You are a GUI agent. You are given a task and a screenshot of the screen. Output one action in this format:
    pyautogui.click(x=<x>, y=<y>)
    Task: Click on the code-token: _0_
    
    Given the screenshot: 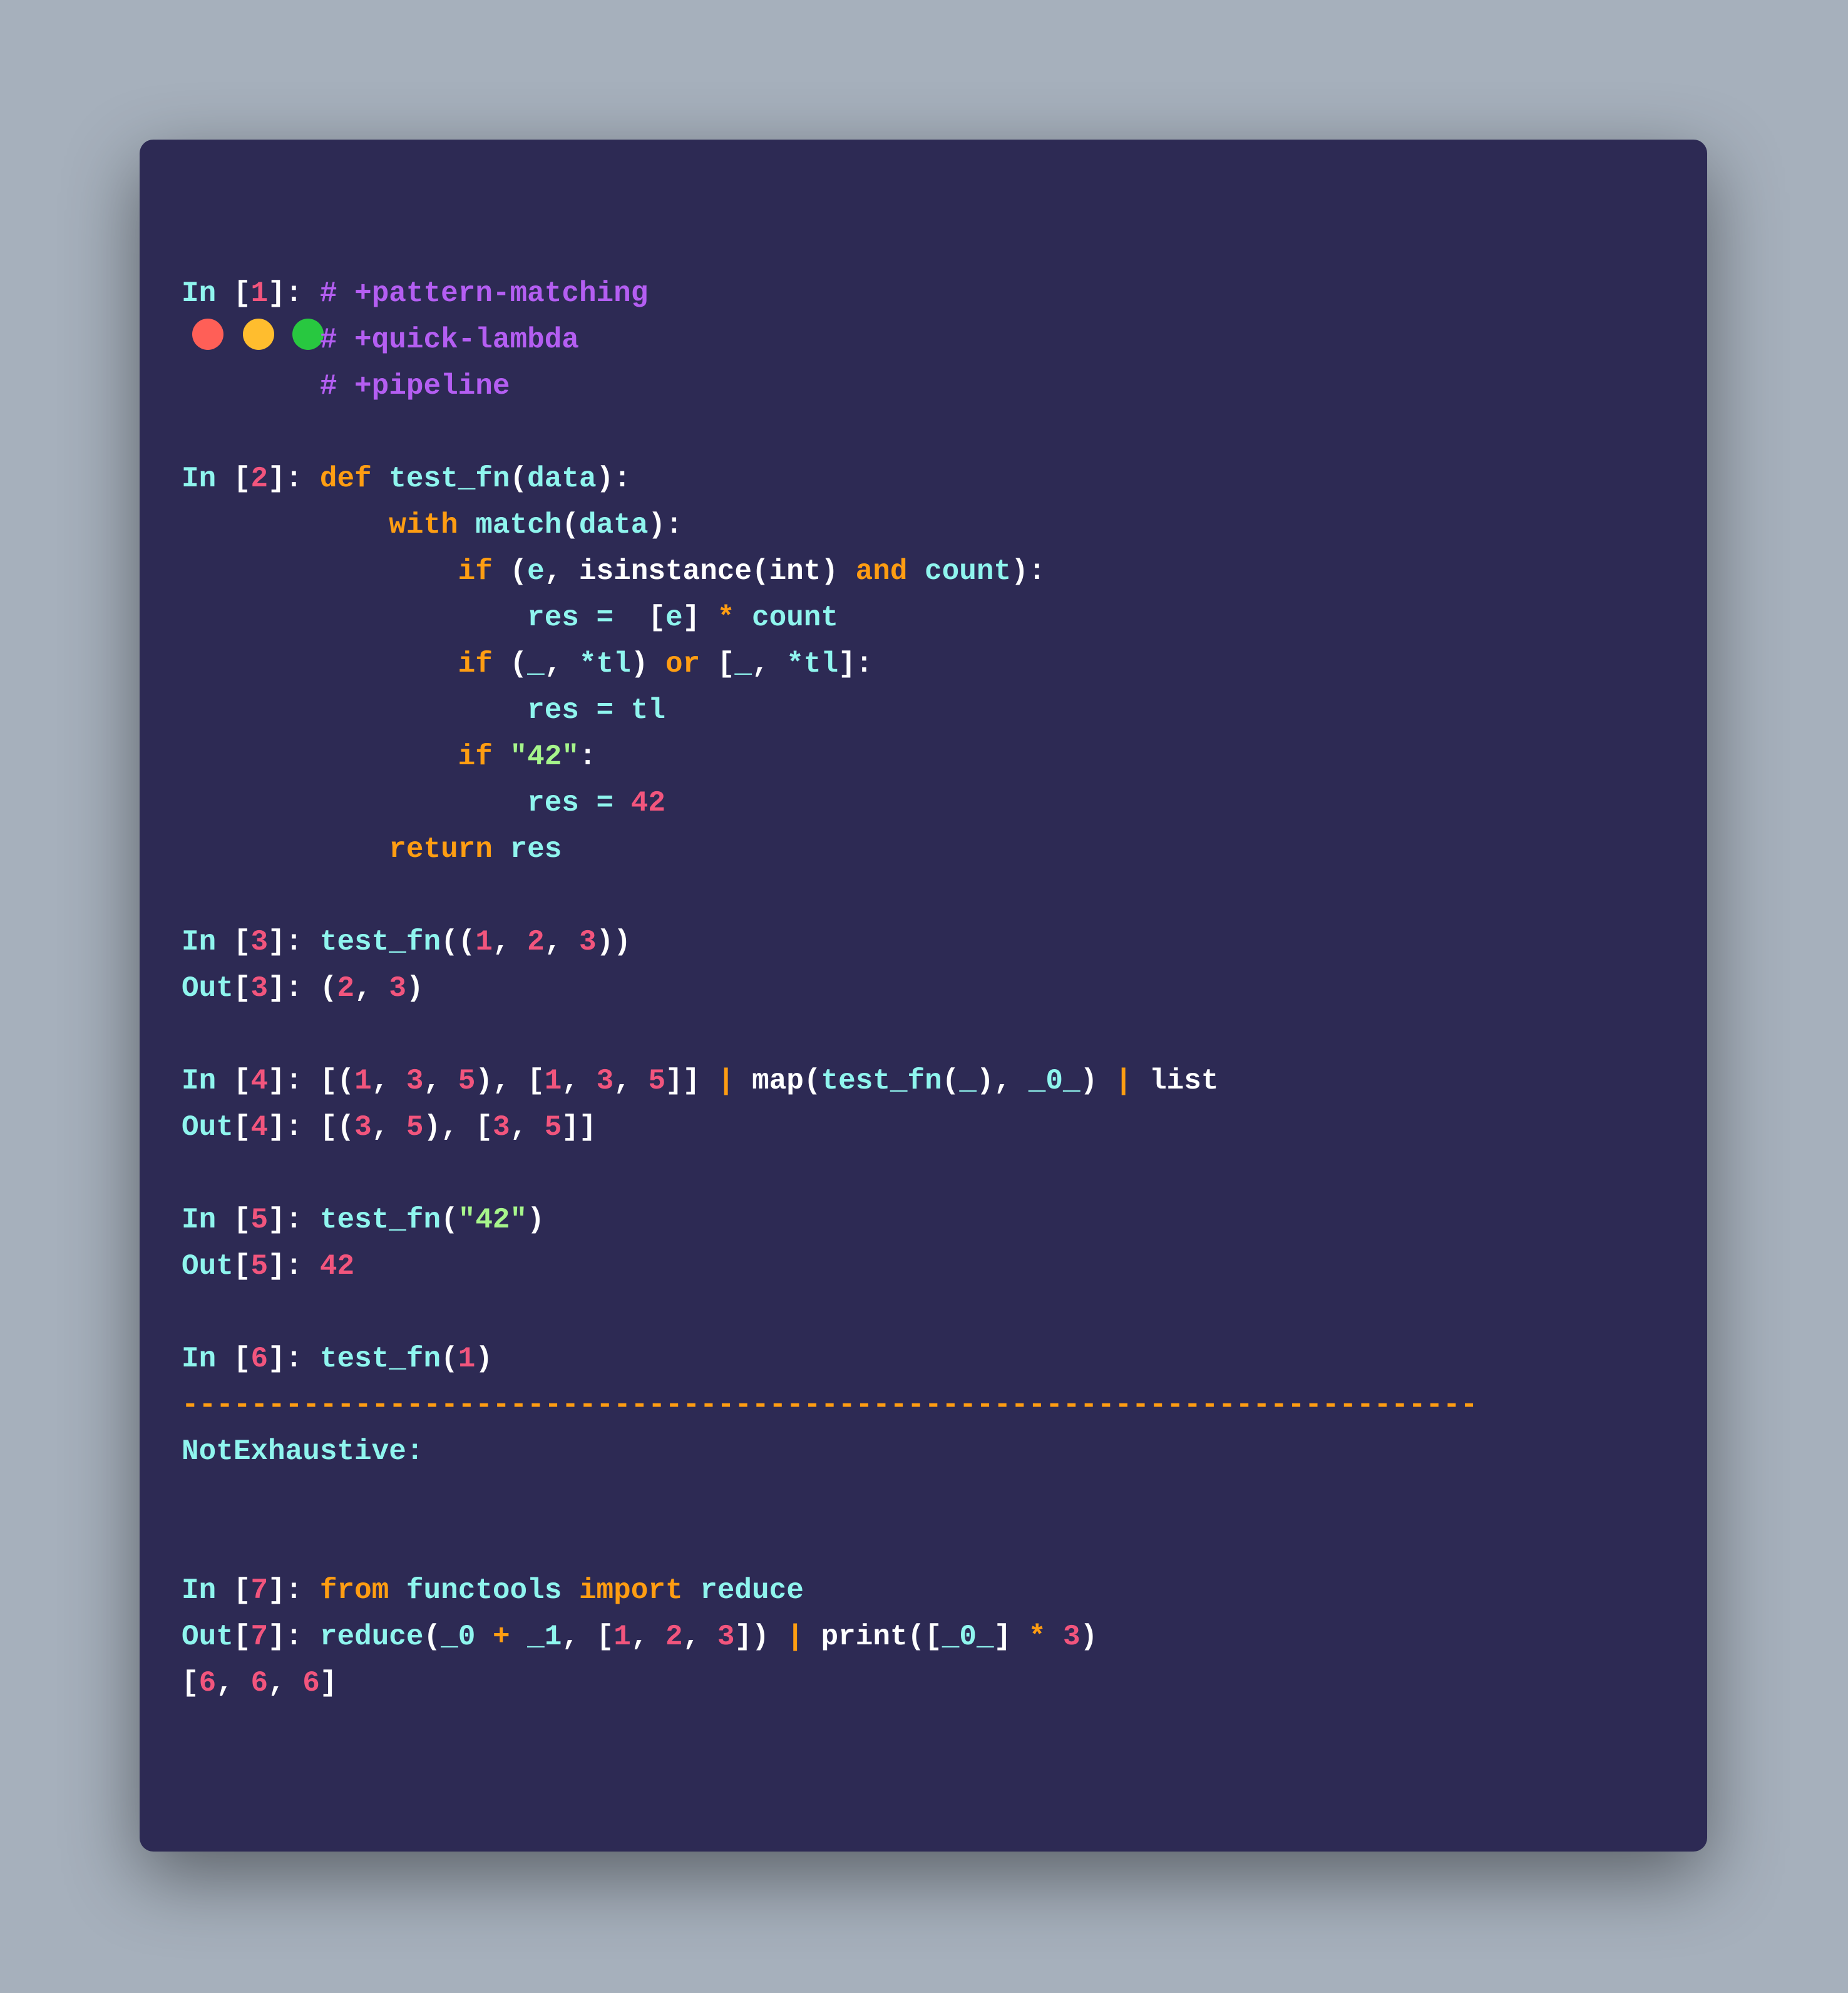 What is the action you would take?
    pyautogui.click(x=968, y=1637)
    